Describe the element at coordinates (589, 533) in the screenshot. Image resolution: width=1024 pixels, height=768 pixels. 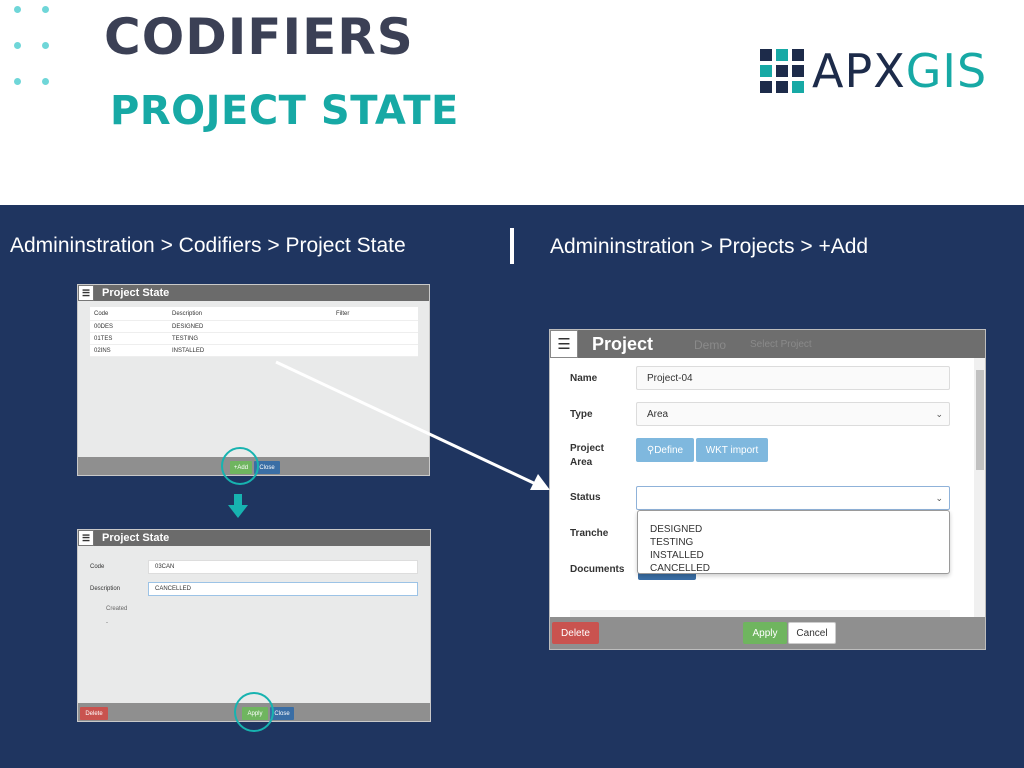
I see `tranche-label: Tranche` at that location.